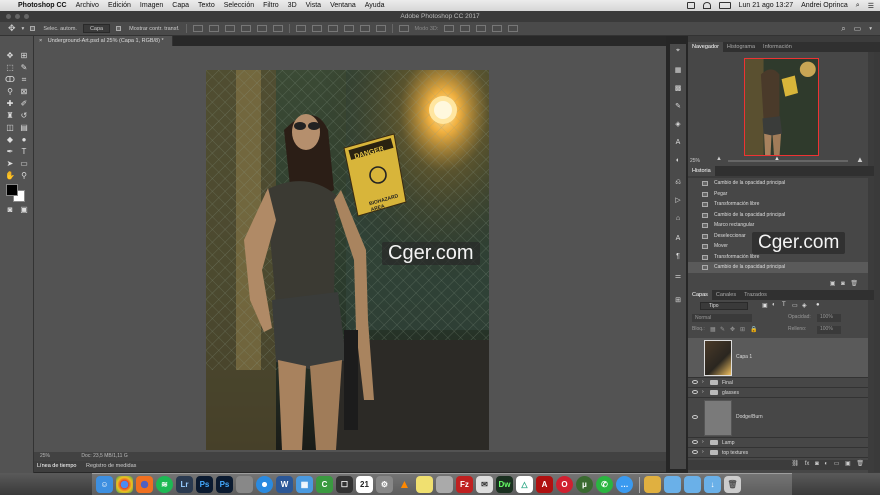 The image size is (880, 495). Describe the element at coordinates (10, 176) in the screenshot. I see `hand-tool-icon: ✋` at that location.